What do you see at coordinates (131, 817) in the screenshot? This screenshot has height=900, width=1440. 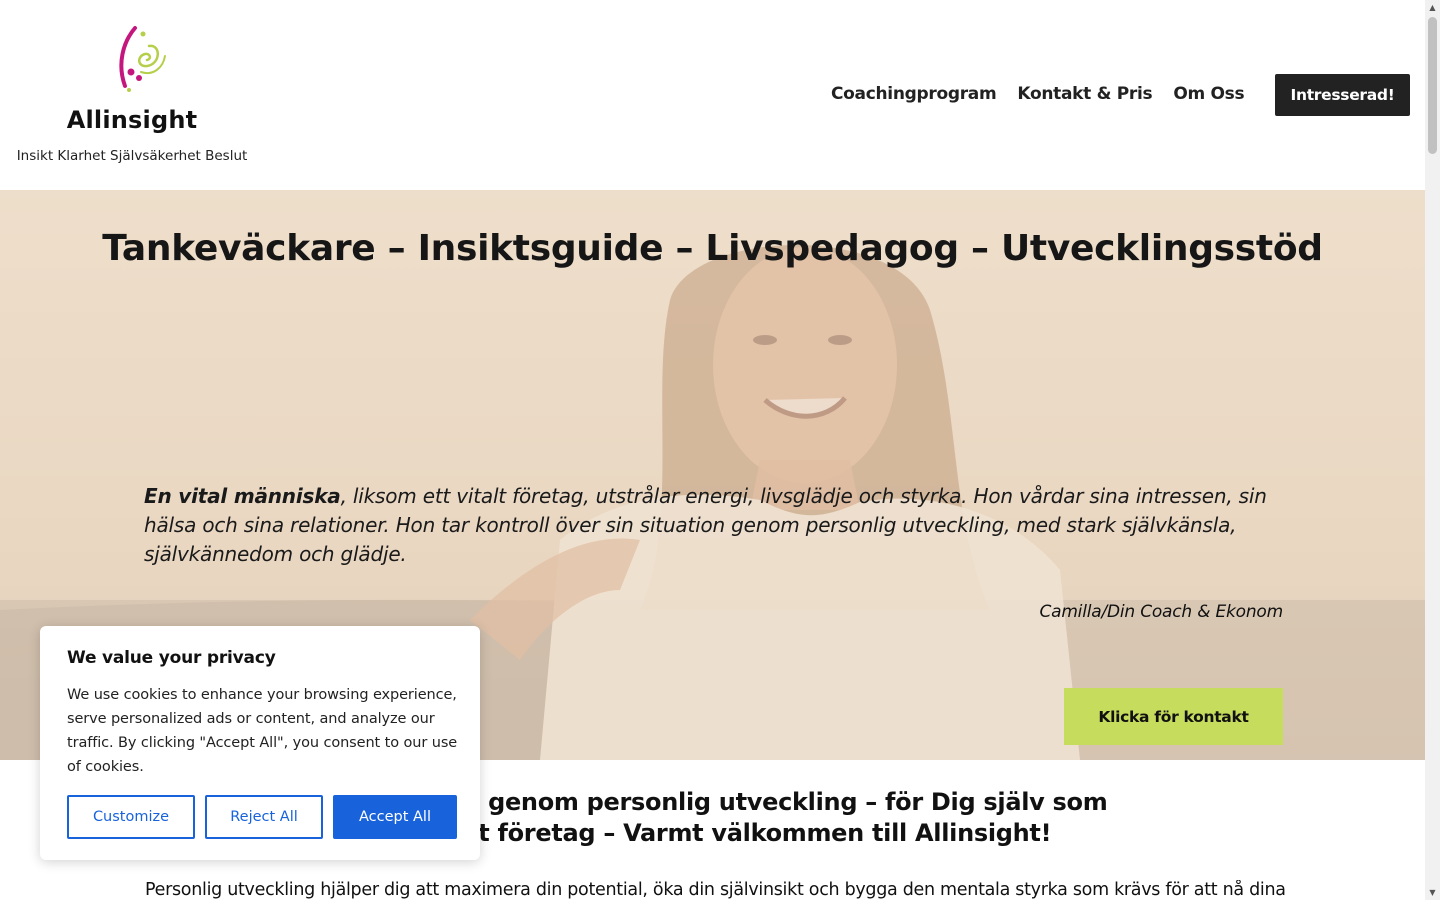 I see `customize-button: Customize` at bounding box center [131, 817].